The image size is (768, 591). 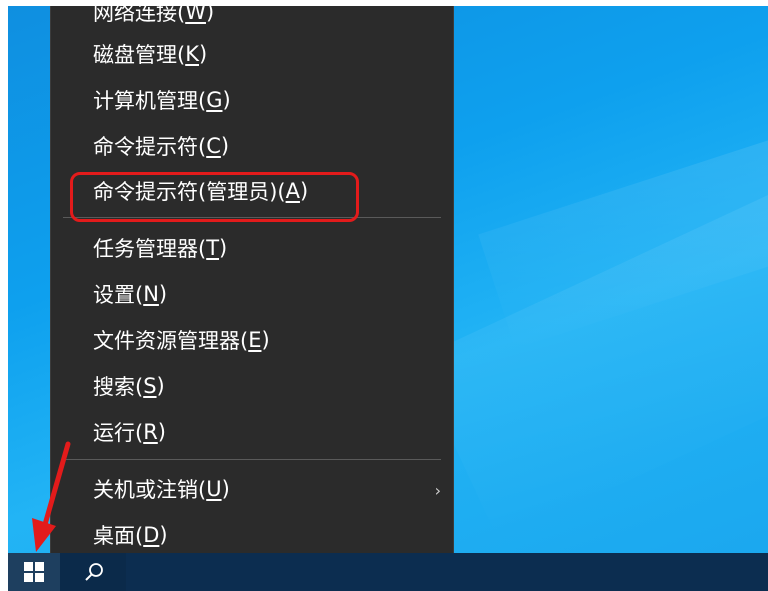 I want to click on menu-item-desktop: 桌面(D), so click(x=252, y=535).